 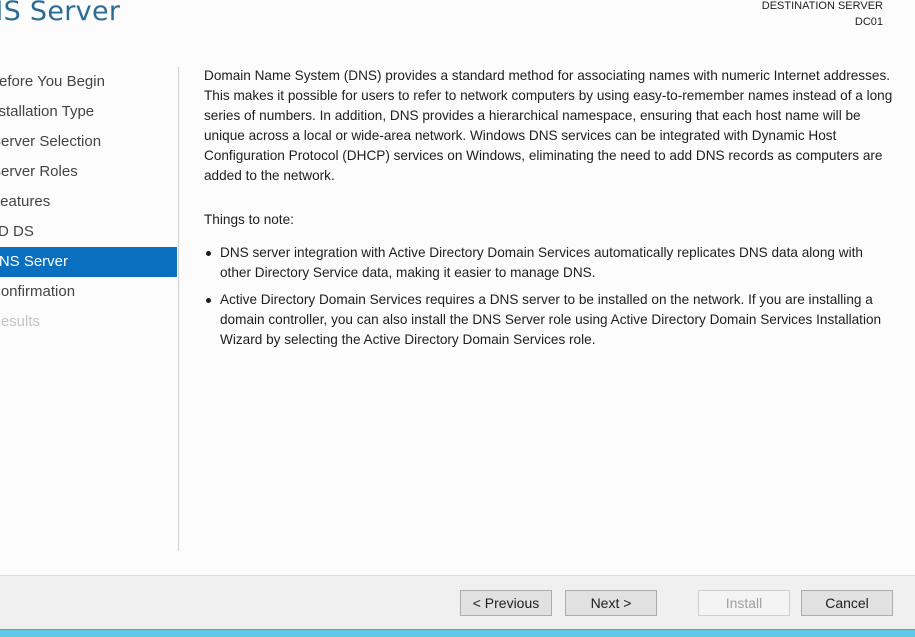 I want to click on nav-item-ad-ds: AD DS, so click(x=88, y=232).